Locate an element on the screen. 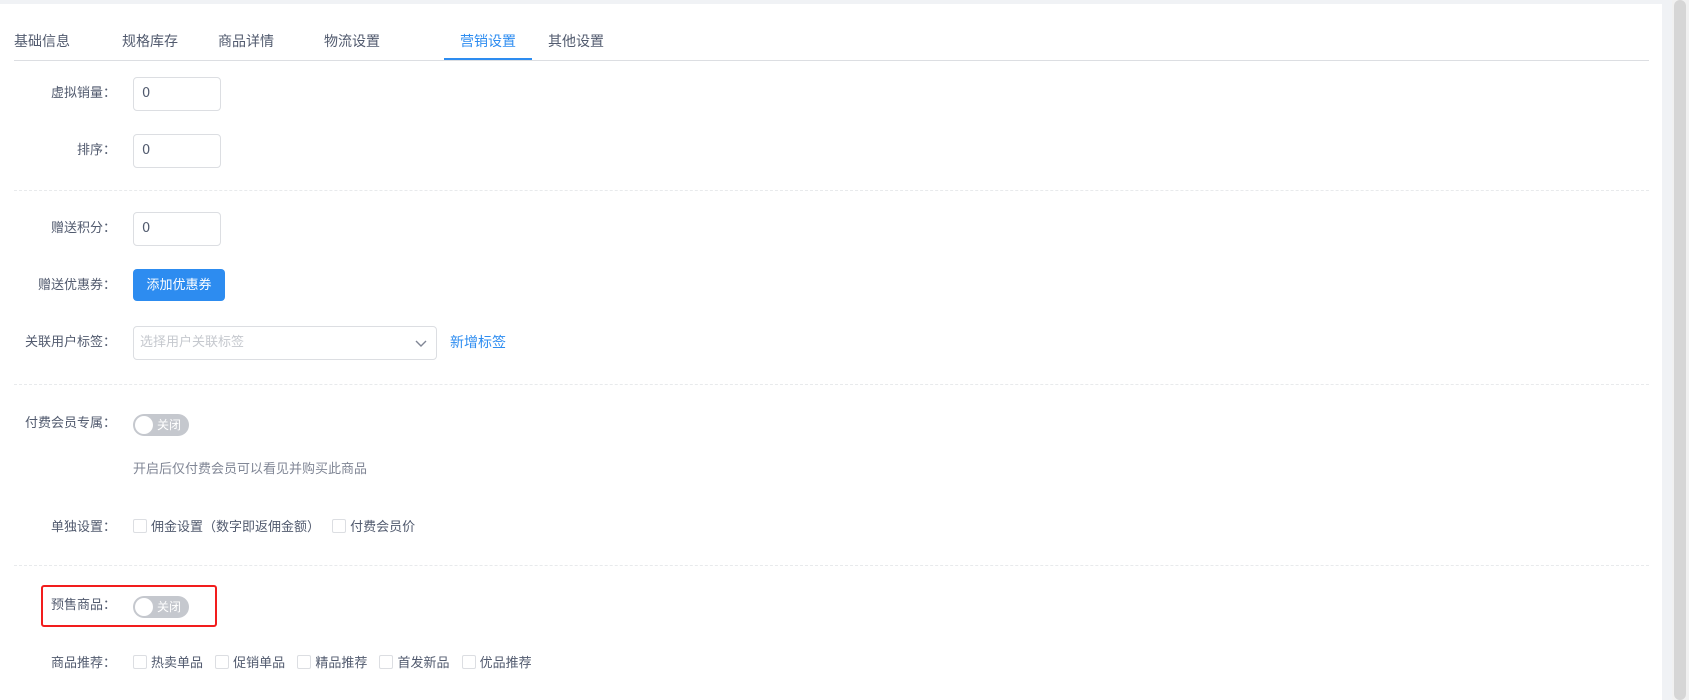 The image size is (1689, 700). recommend-label: 商品推荐： is located at coordinates (83, 663).